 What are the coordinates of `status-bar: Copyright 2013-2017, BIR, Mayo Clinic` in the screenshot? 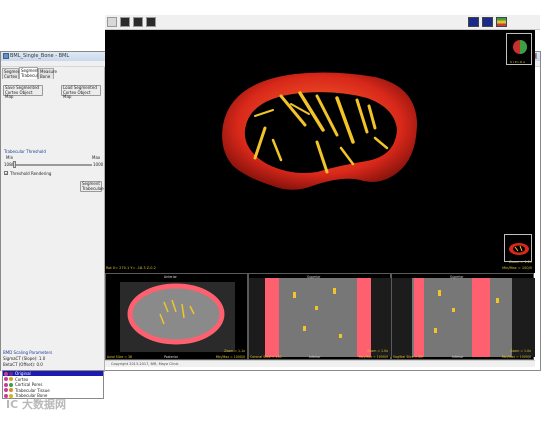 It's located at (320, 363).